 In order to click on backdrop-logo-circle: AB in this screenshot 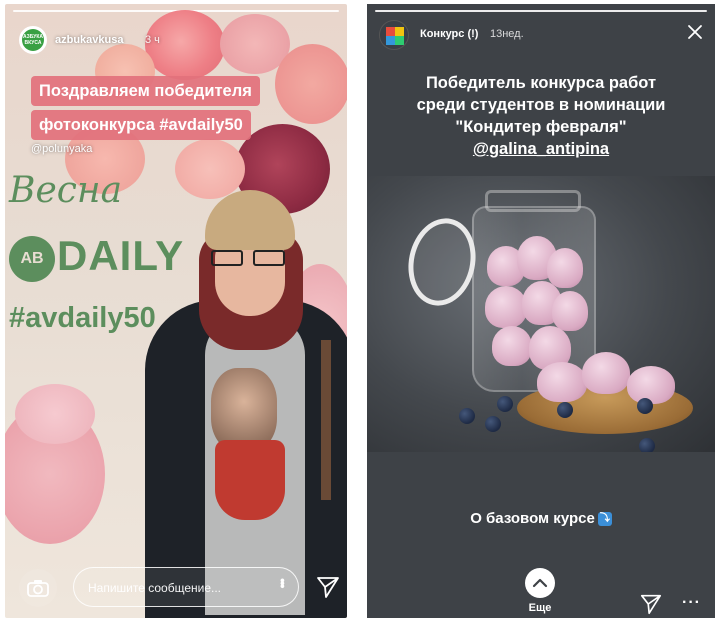, I will do `click(32, 259)`.